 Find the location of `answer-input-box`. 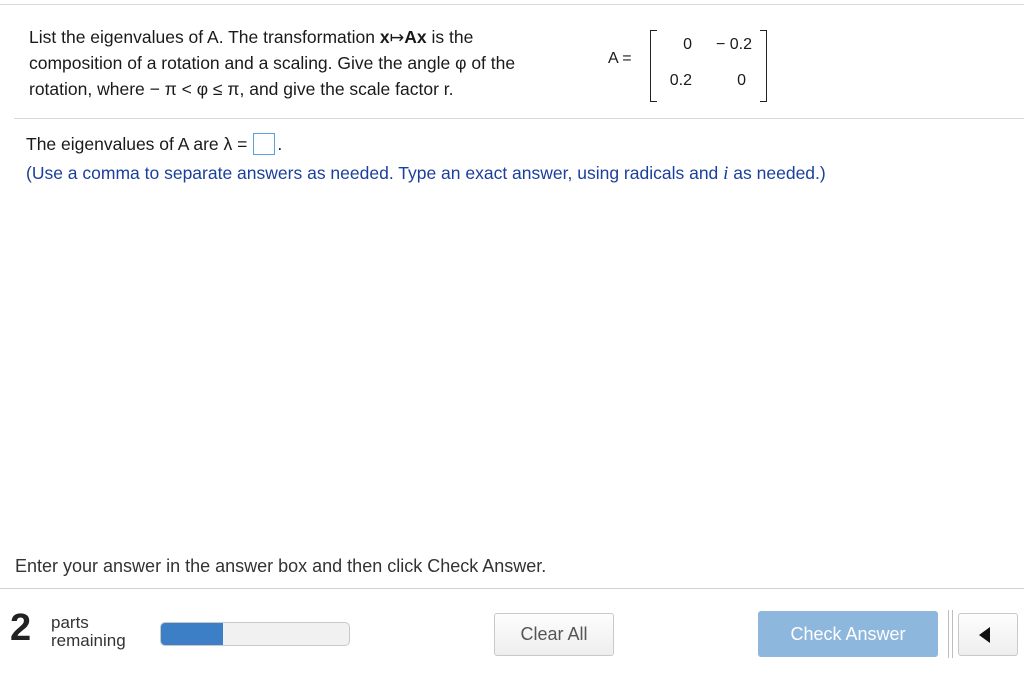

answer-input-box is located at coordinates (264, 144).